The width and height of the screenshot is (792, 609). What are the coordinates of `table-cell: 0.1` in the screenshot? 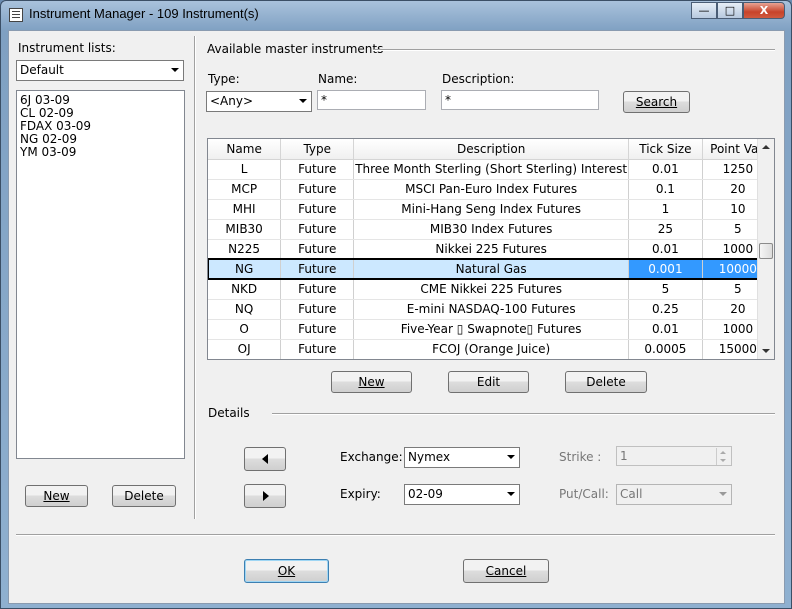 It's located at (665, 189).